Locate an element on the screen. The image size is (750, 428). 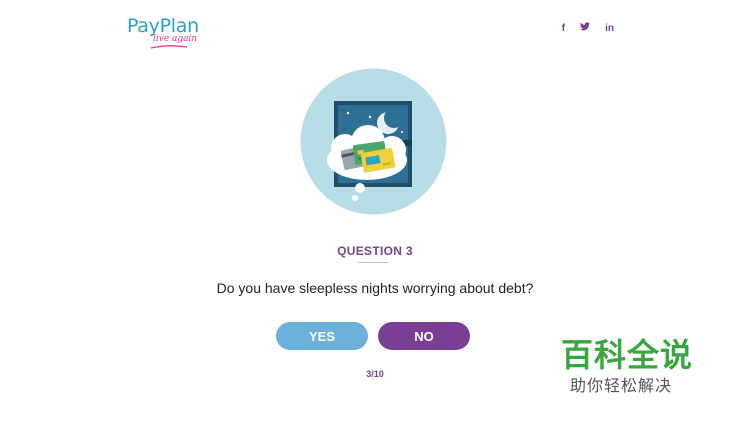
no-button: NO is located at coordinates (424, 336).